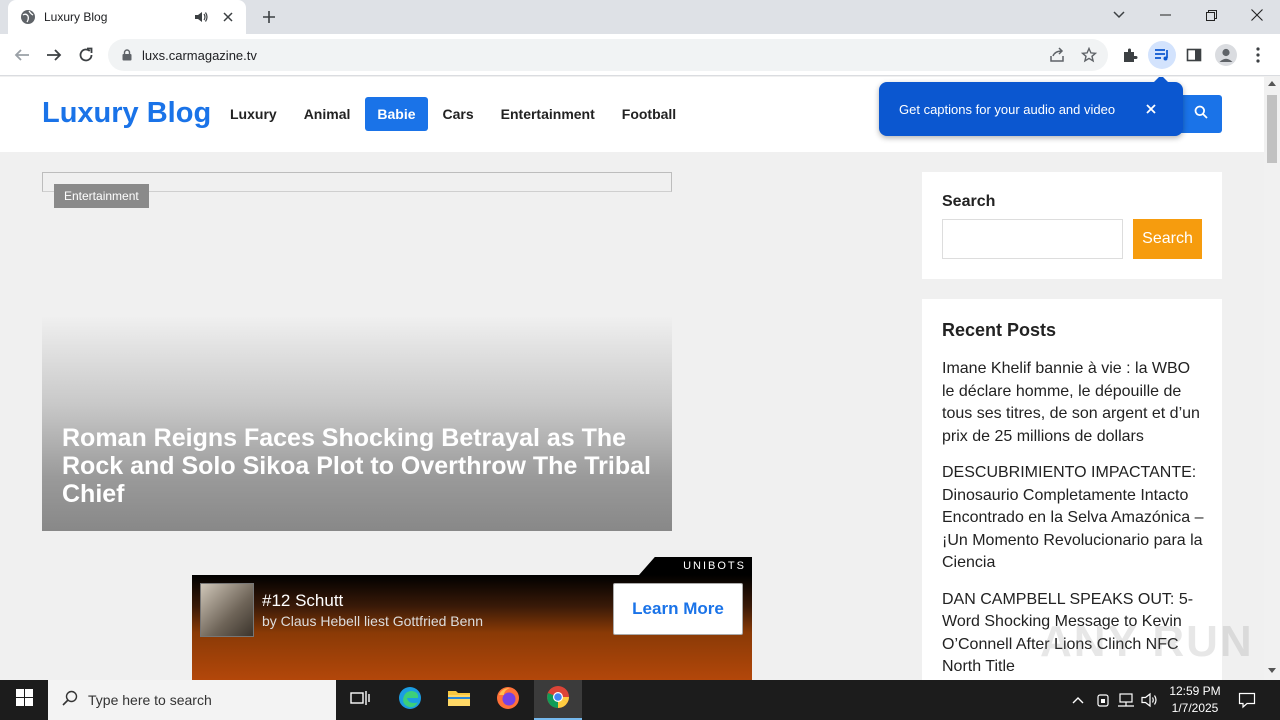  Describe the element at coordinates (253, 114) in the screenshot. I see `nav-item-luxury: Luxury` at that location.